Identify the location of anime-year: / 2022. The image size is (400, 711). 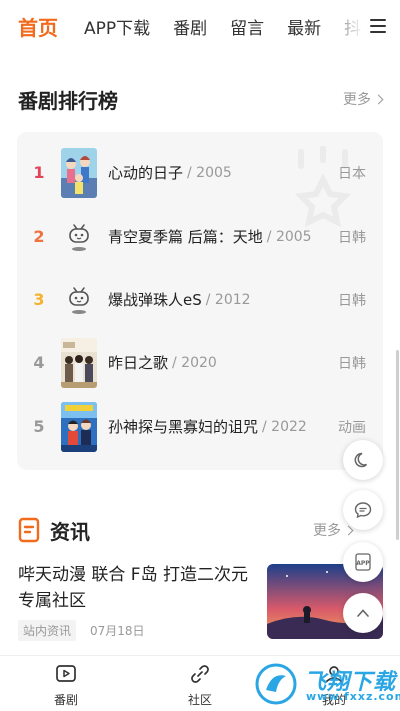
(284, 426).